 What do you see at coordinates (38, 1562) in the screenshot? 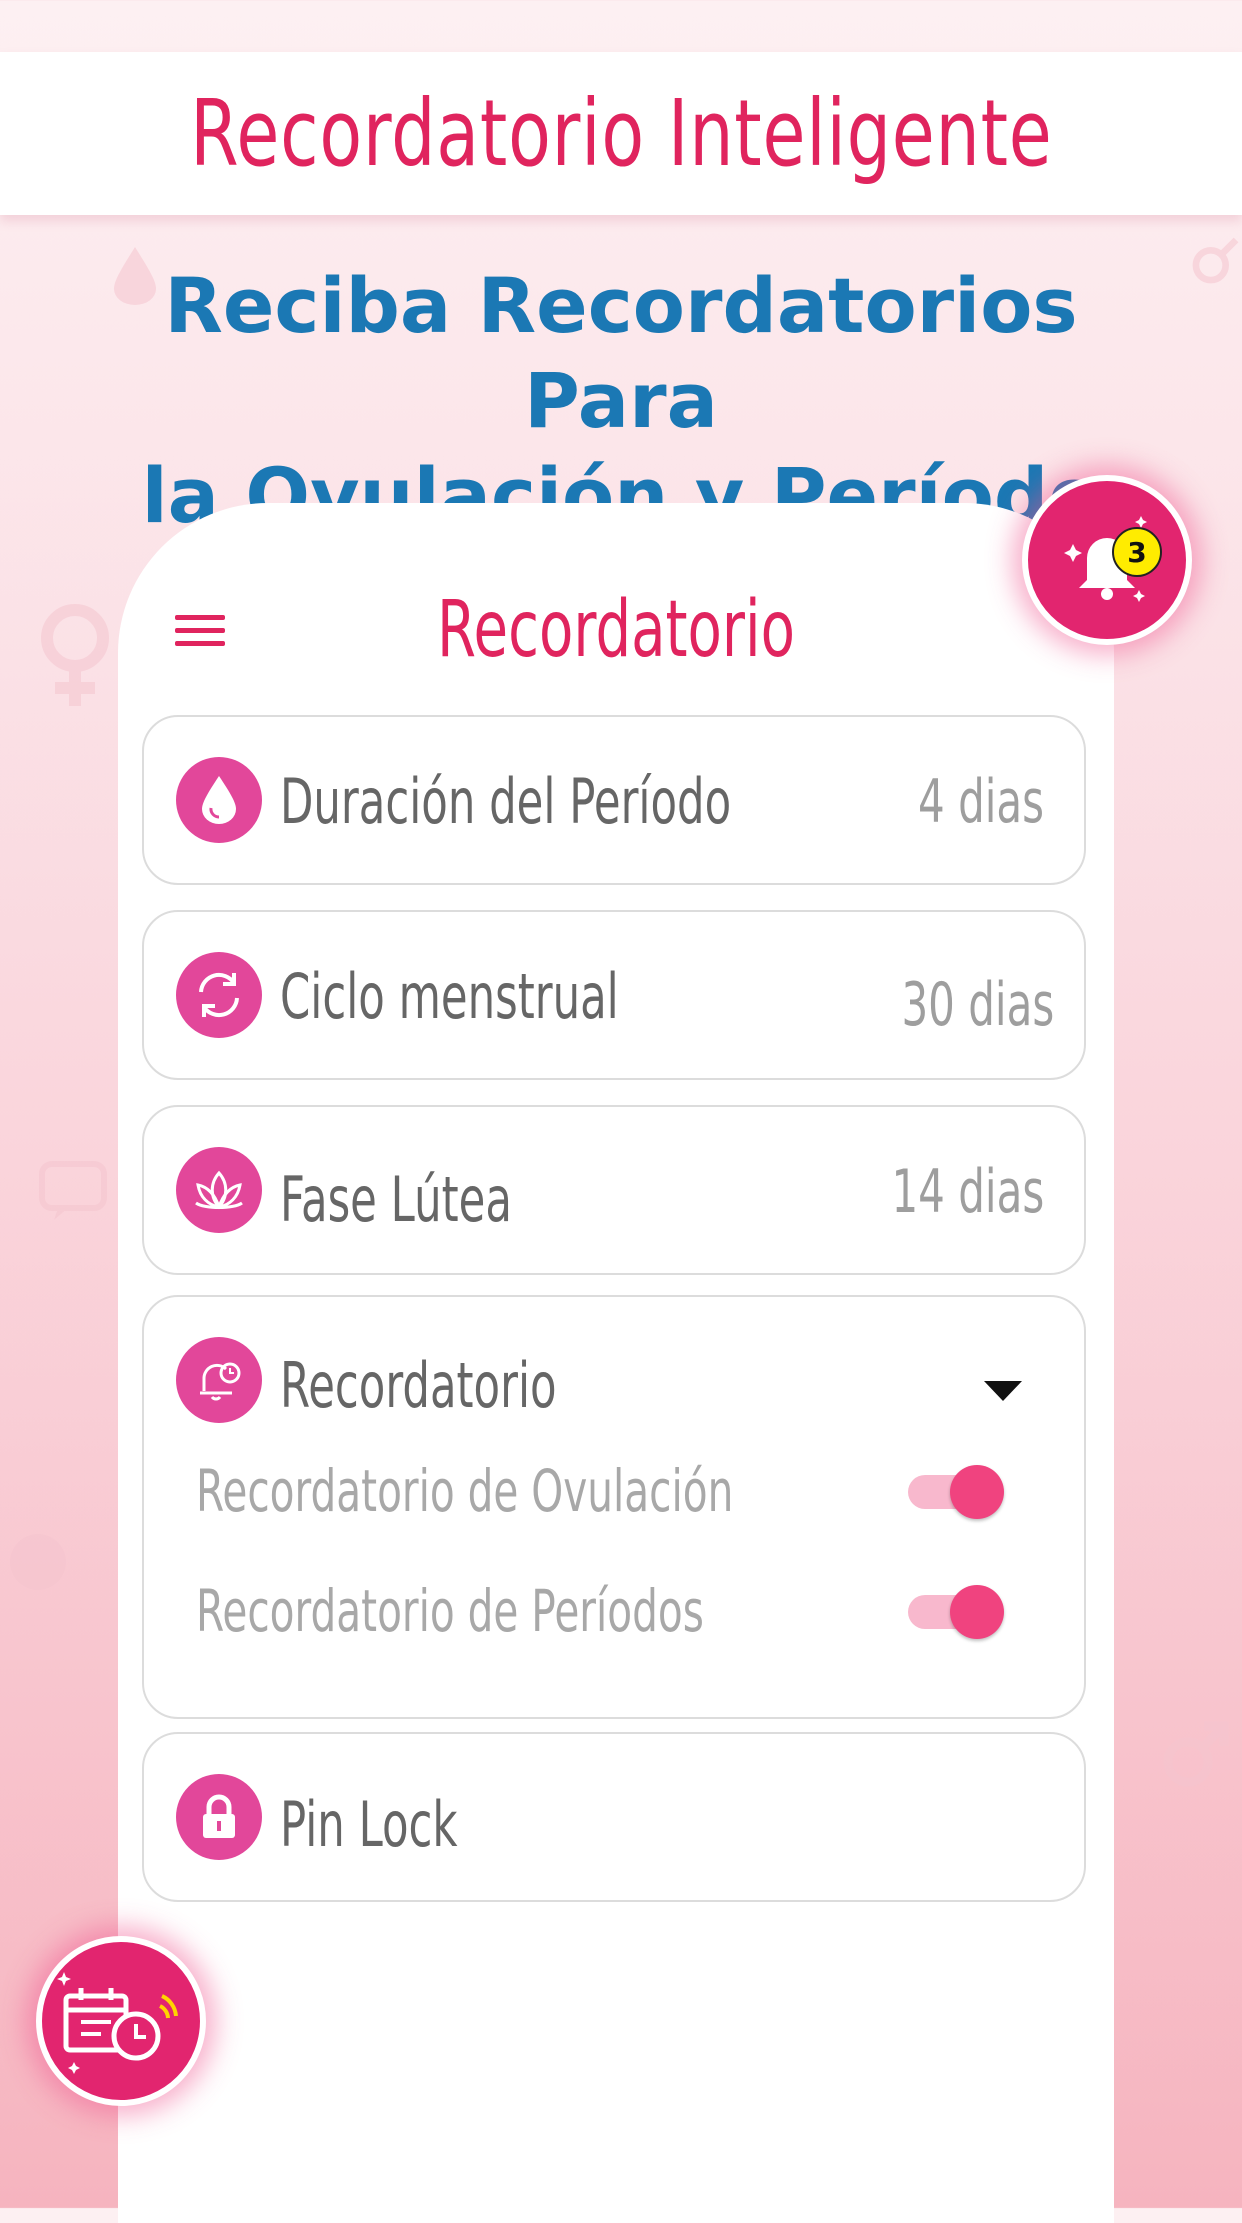
I see `bell-decoration` at bounding box center [38, 1562].